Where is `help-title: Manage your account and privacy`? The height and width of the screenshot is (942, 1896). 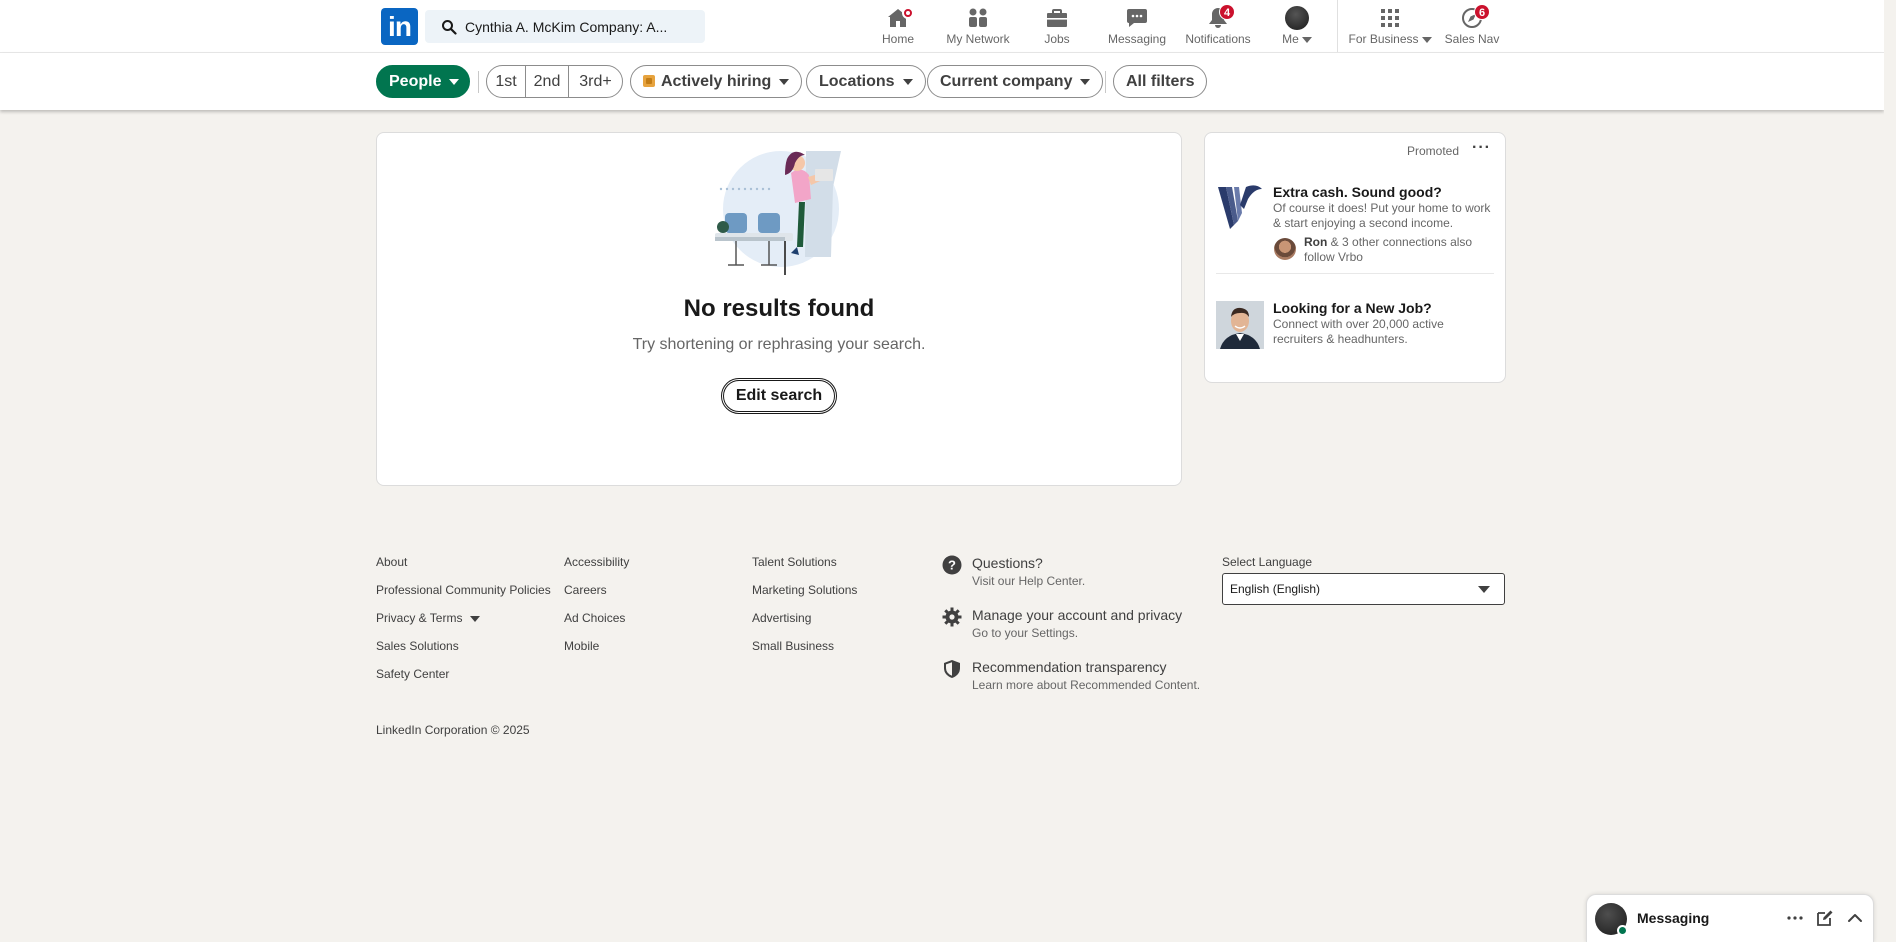
help-title: Manage your account and privacy is located at coordinates (1077, 615).